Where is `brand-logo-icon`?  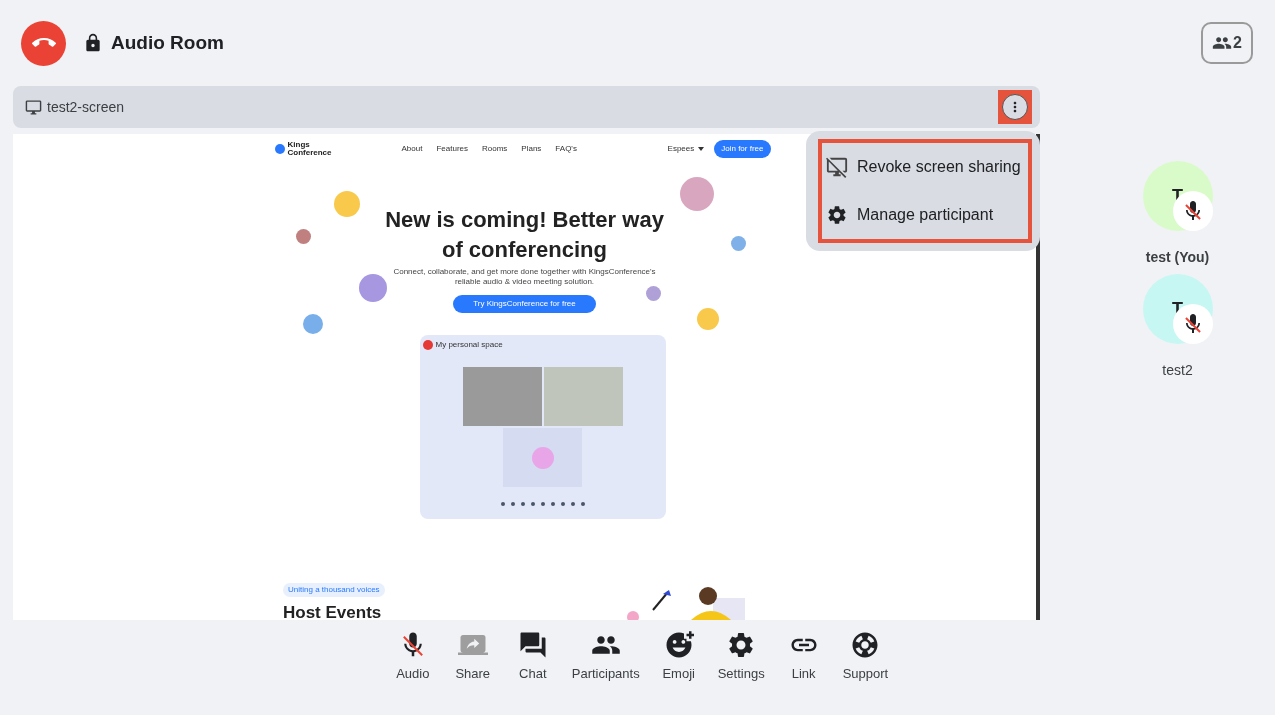
brand-logo-icon is located at coordinates (279, 149).